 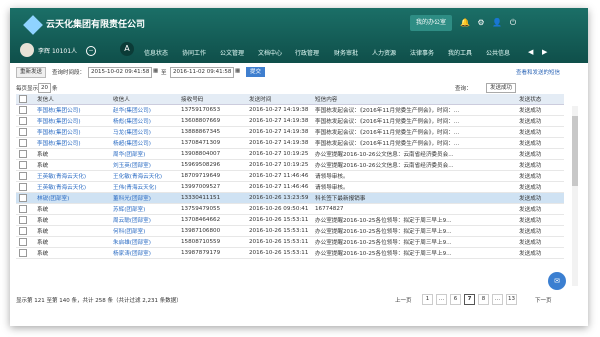 What do you see at coordinates (31, 72) in the screenshot?
I see `resend-button: 重新发送` at bounding box center [31, 72].